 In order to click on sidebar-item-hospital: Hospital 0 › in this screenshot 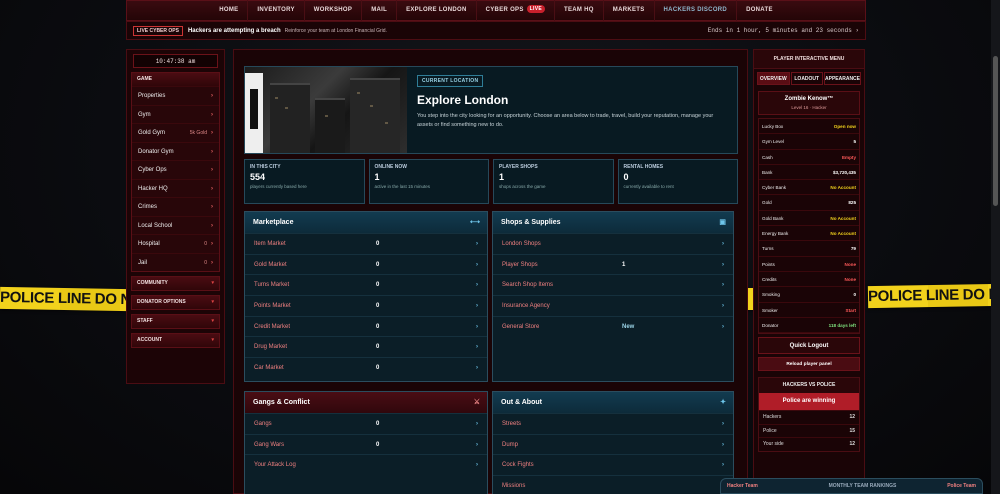, I will do `click(175, 243)`.